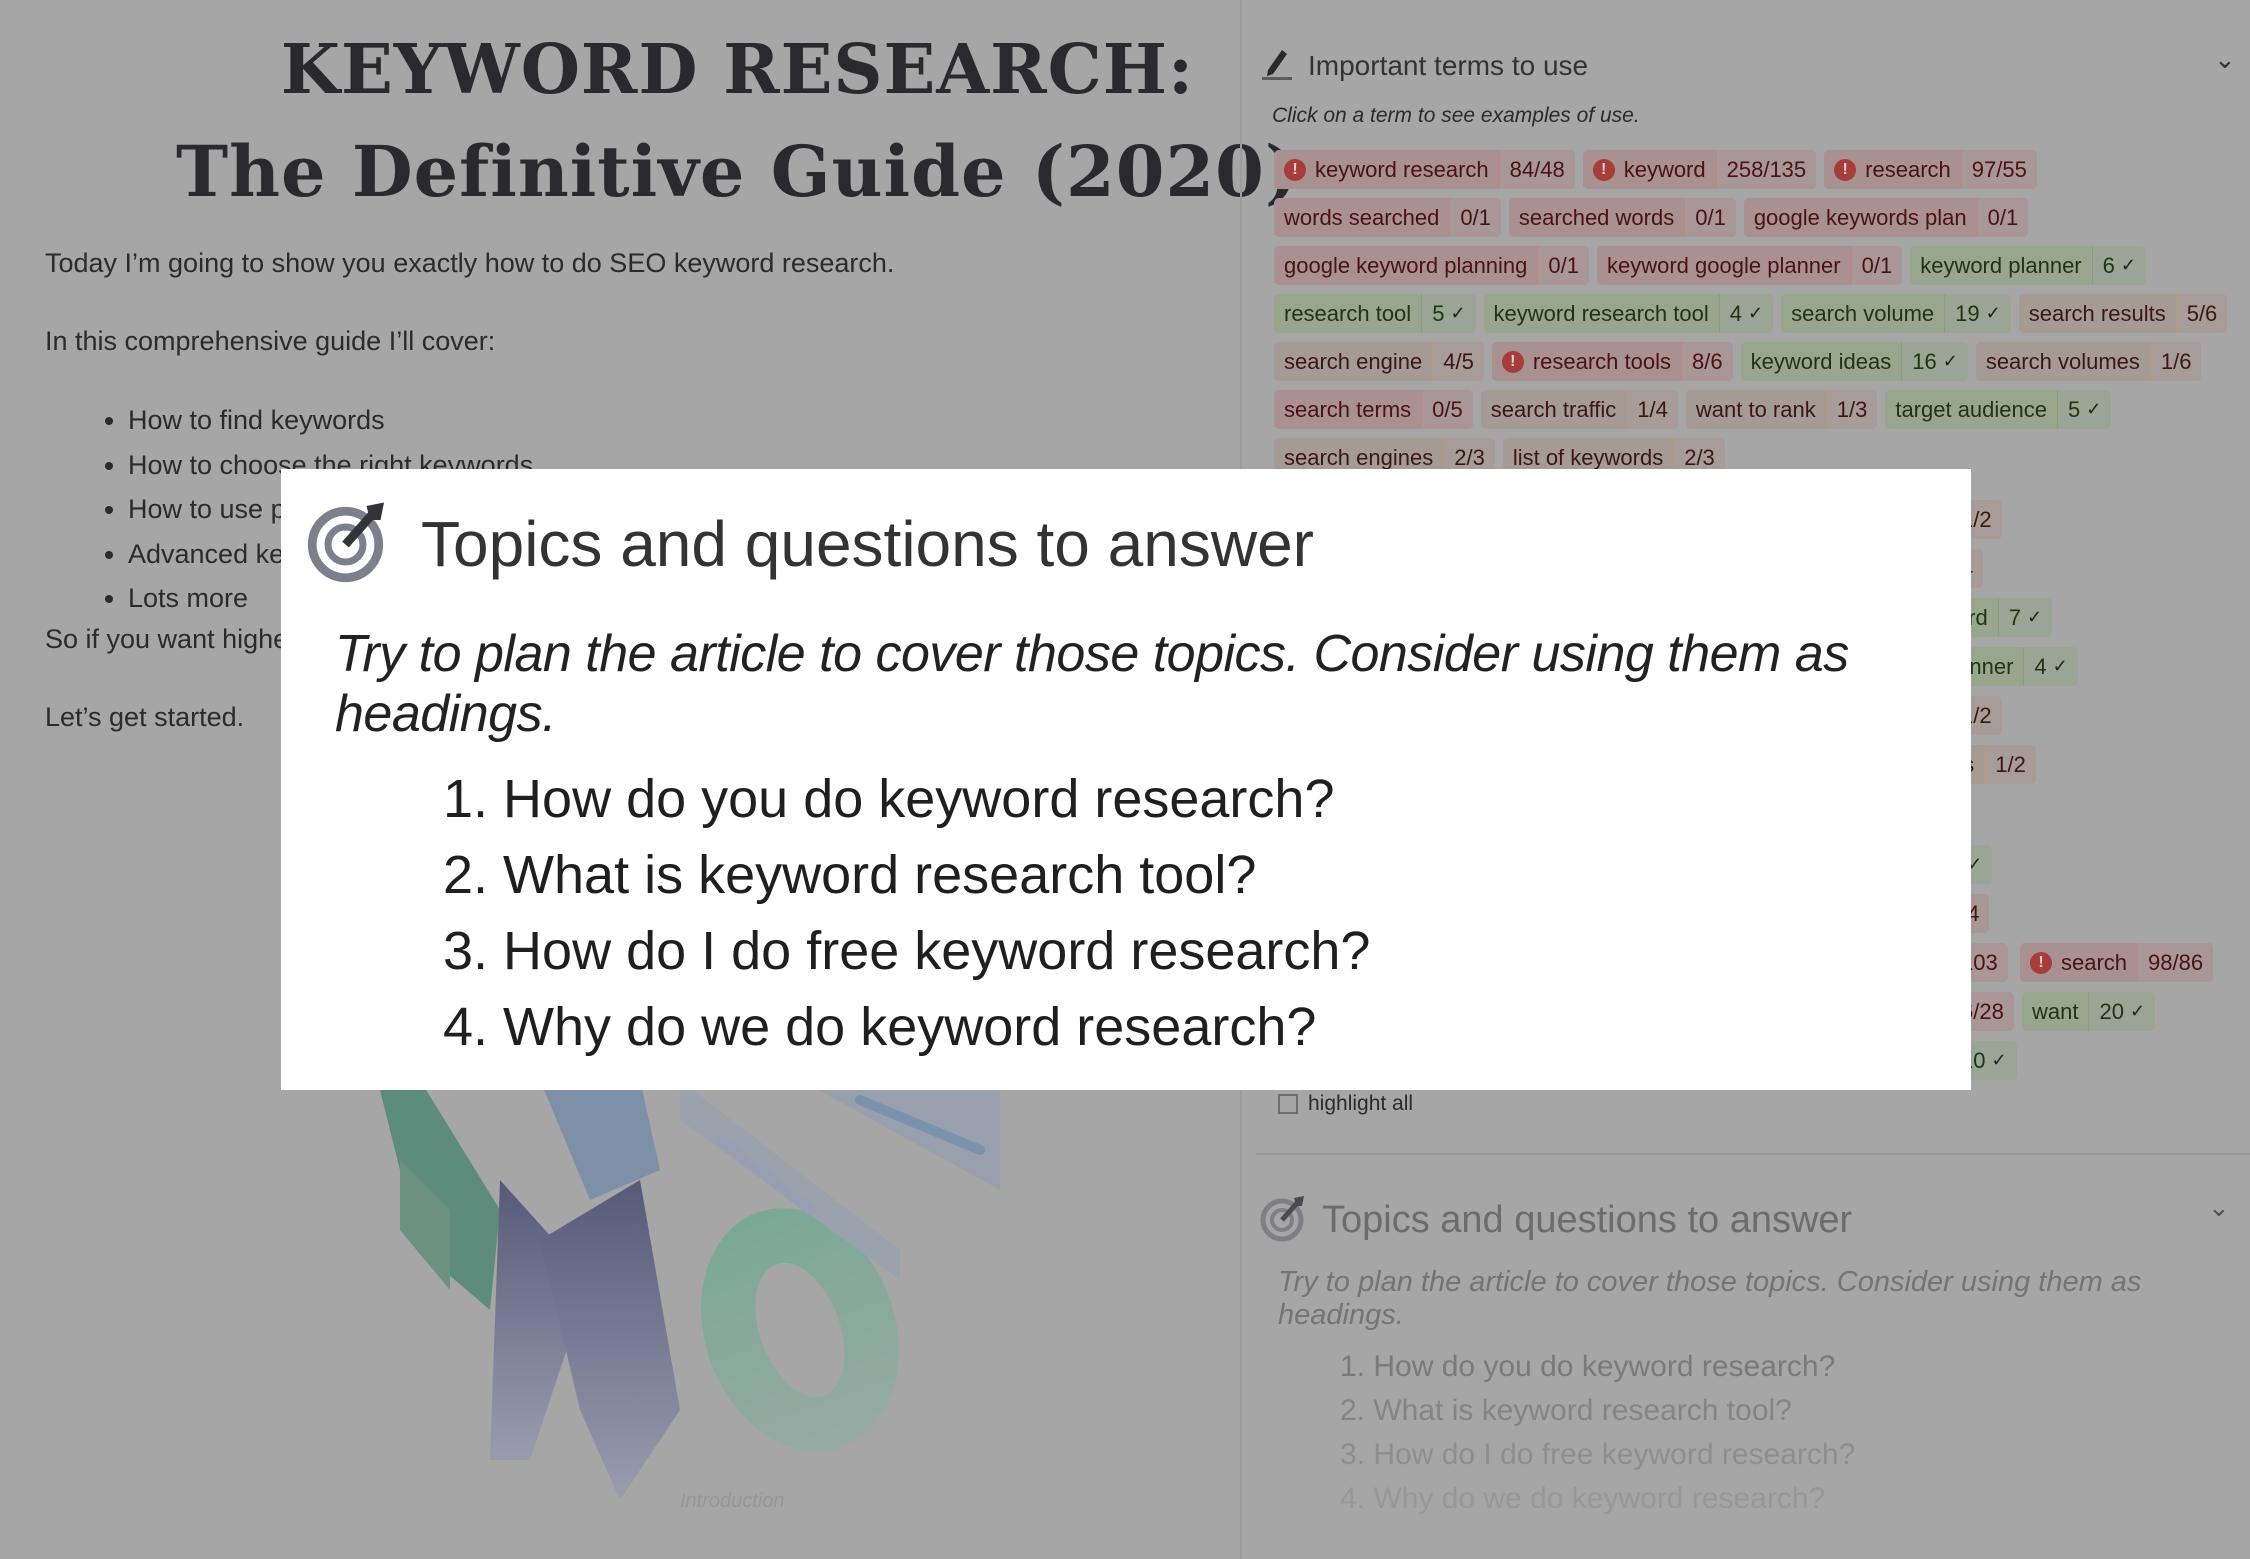 This screenshot has width=2250, height=1559. What do you see at coordinates (1664, 169) in the screenshot?
I see `chip-term-label: keyword` at bounding box center [1664, 169].